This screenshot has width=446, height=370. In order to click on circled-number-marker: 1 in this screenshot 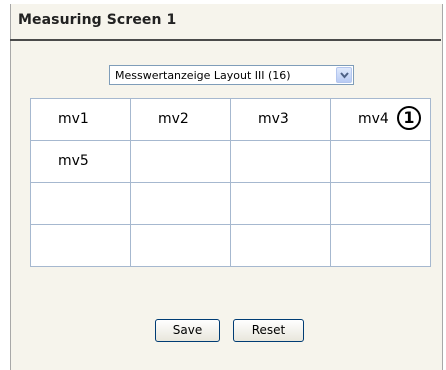, I will do `click(409, 118)`.